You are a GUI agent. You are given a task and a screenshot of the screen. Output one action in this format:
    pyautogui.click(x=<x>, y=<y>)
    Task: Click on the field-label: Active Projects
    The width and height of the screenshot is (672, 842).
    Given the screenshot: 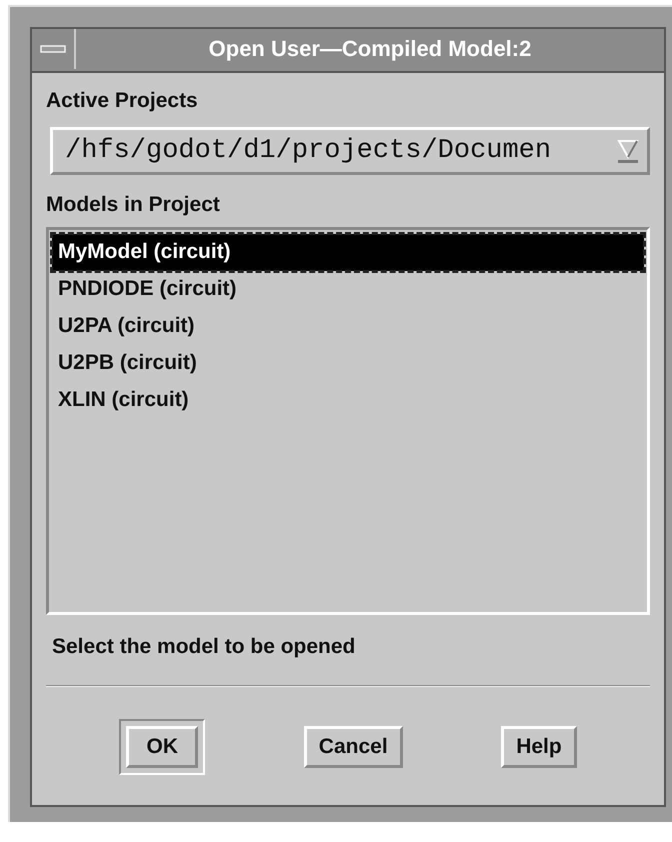 What is the action you would take?
    pyautogui.click(x=122, y=101)
    